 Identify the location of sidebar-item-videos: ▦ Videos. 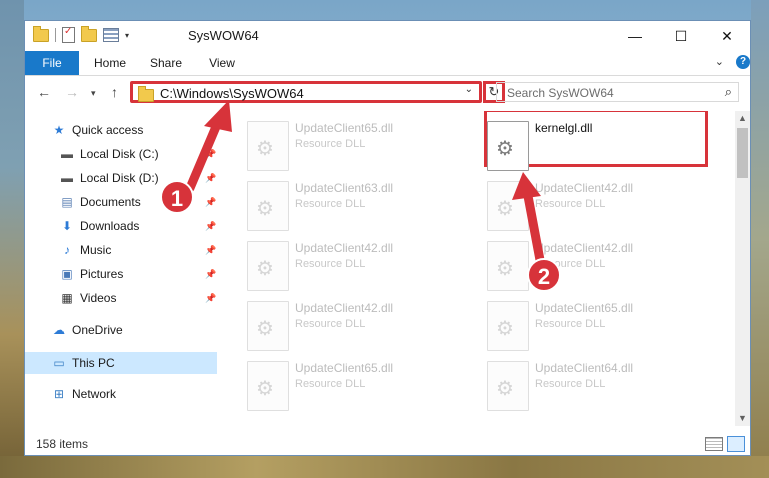
(87, 298).